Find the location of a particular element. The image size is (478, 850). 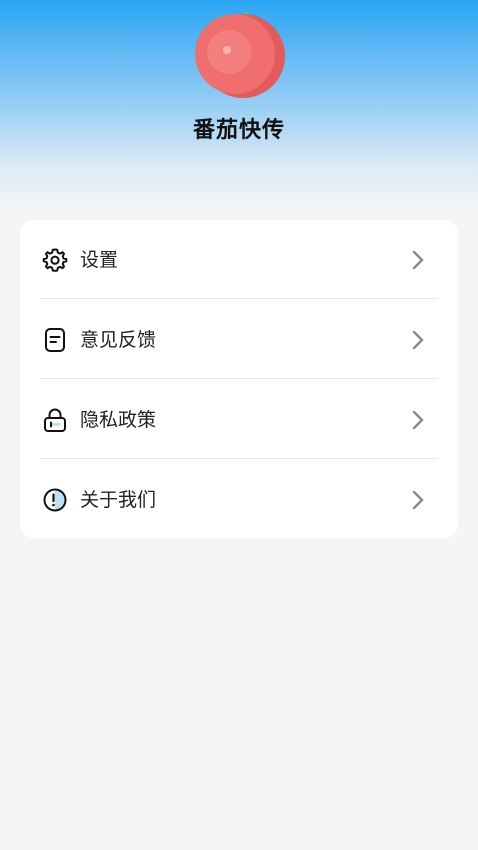

menu-item-label: 隐私政策 is located at coordinates (118, 420).